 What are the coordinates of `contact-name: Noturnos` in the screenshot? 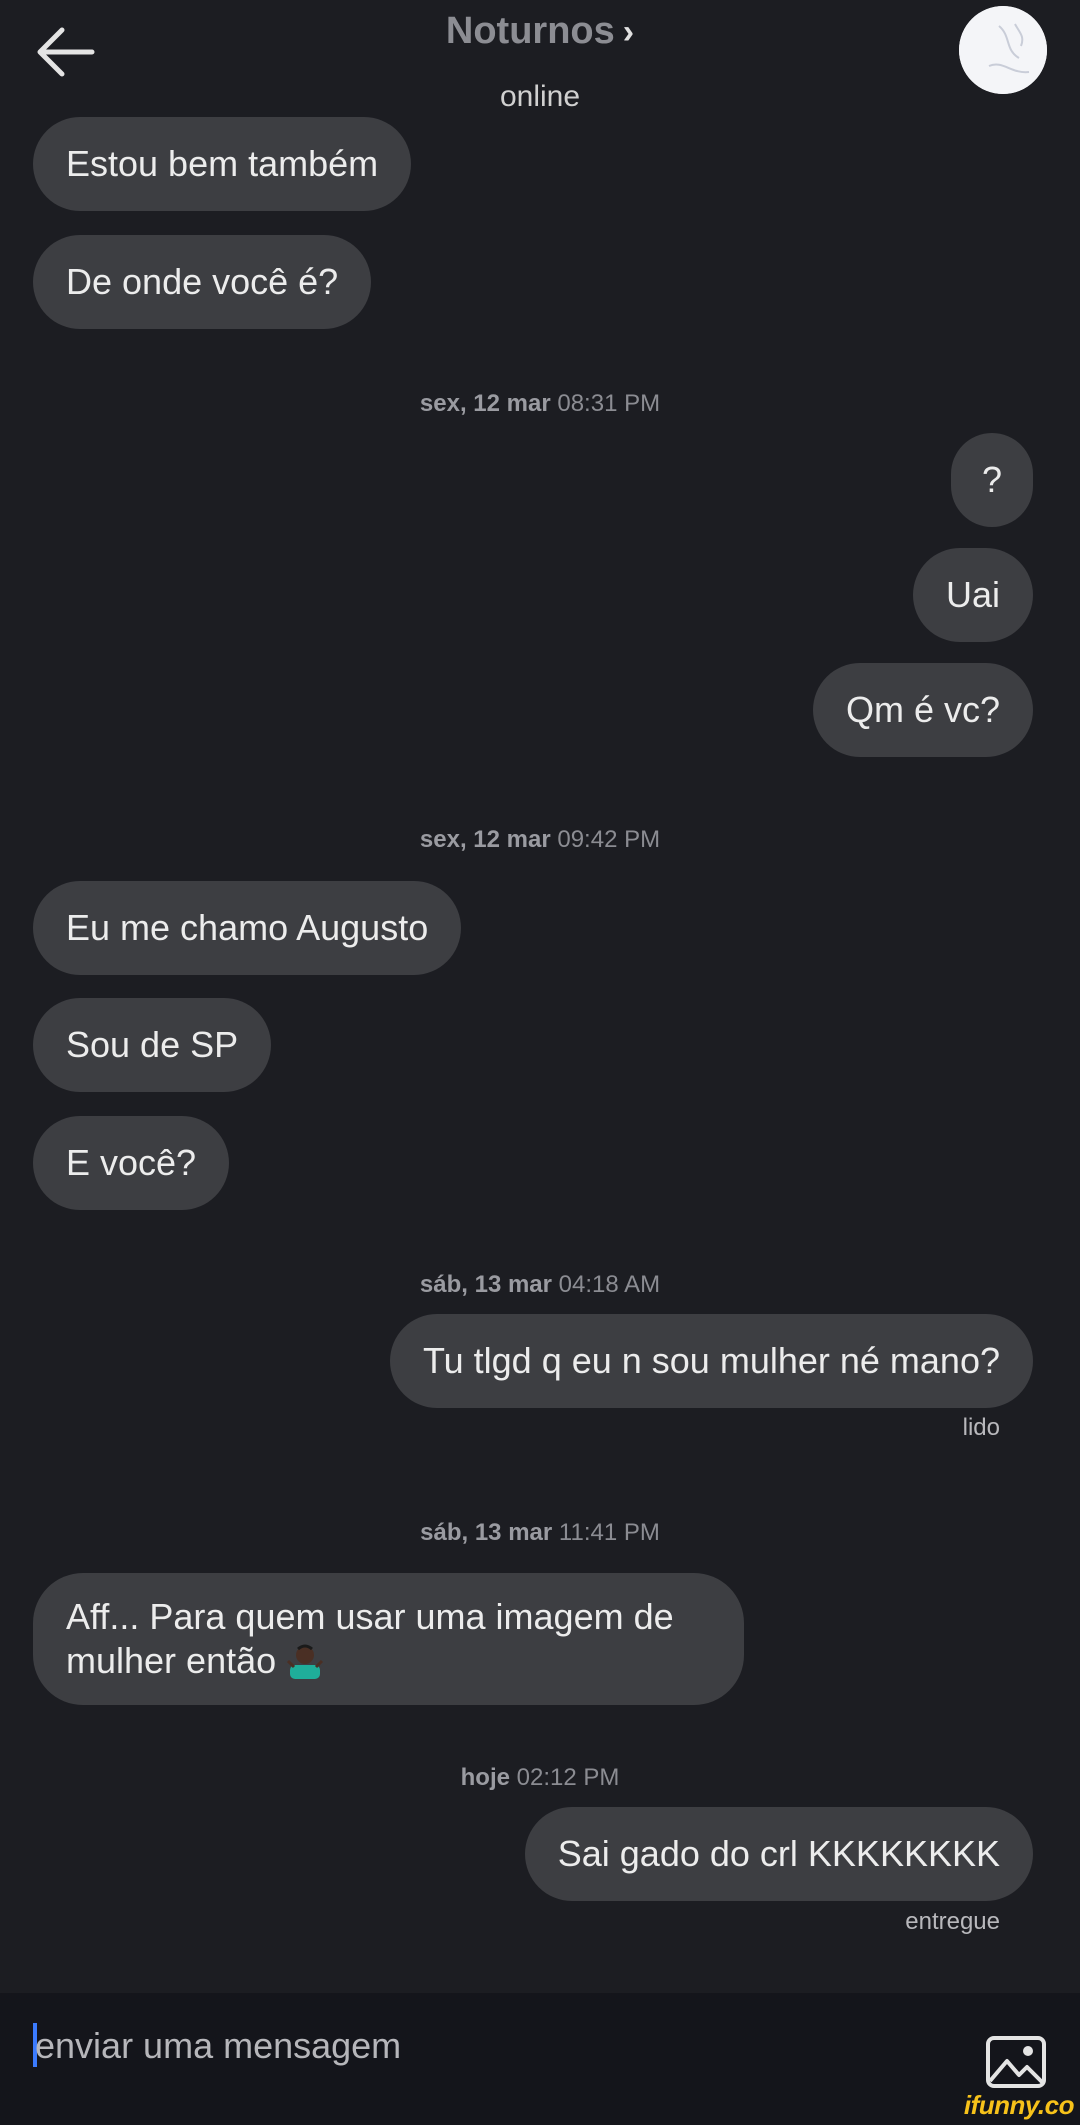 It's located at (530, 31).